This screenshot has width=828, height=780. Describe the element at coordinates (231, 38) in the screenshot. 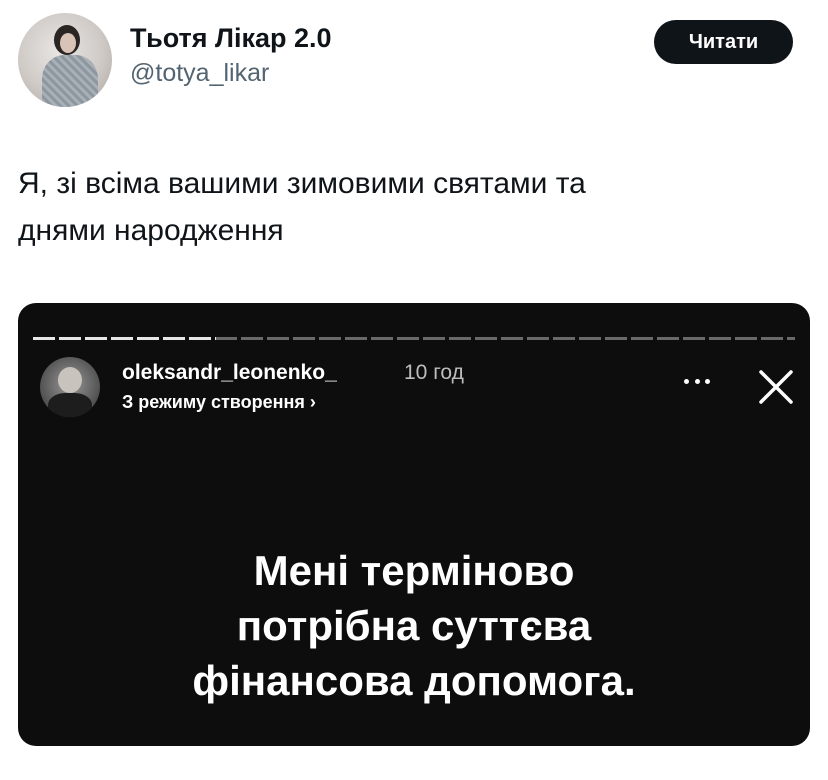

I see `author-display-name: Тьотя Лікар 2.0` at that location.